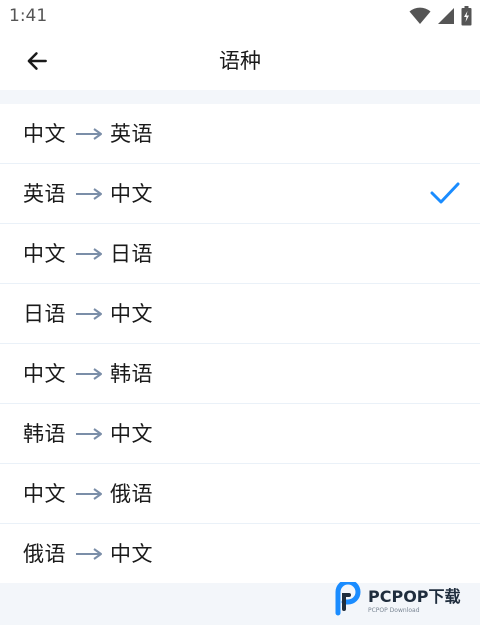  Describe the element at coordinates (131, 373) in the screenshot. I see `target-language: 韩语` at that location.